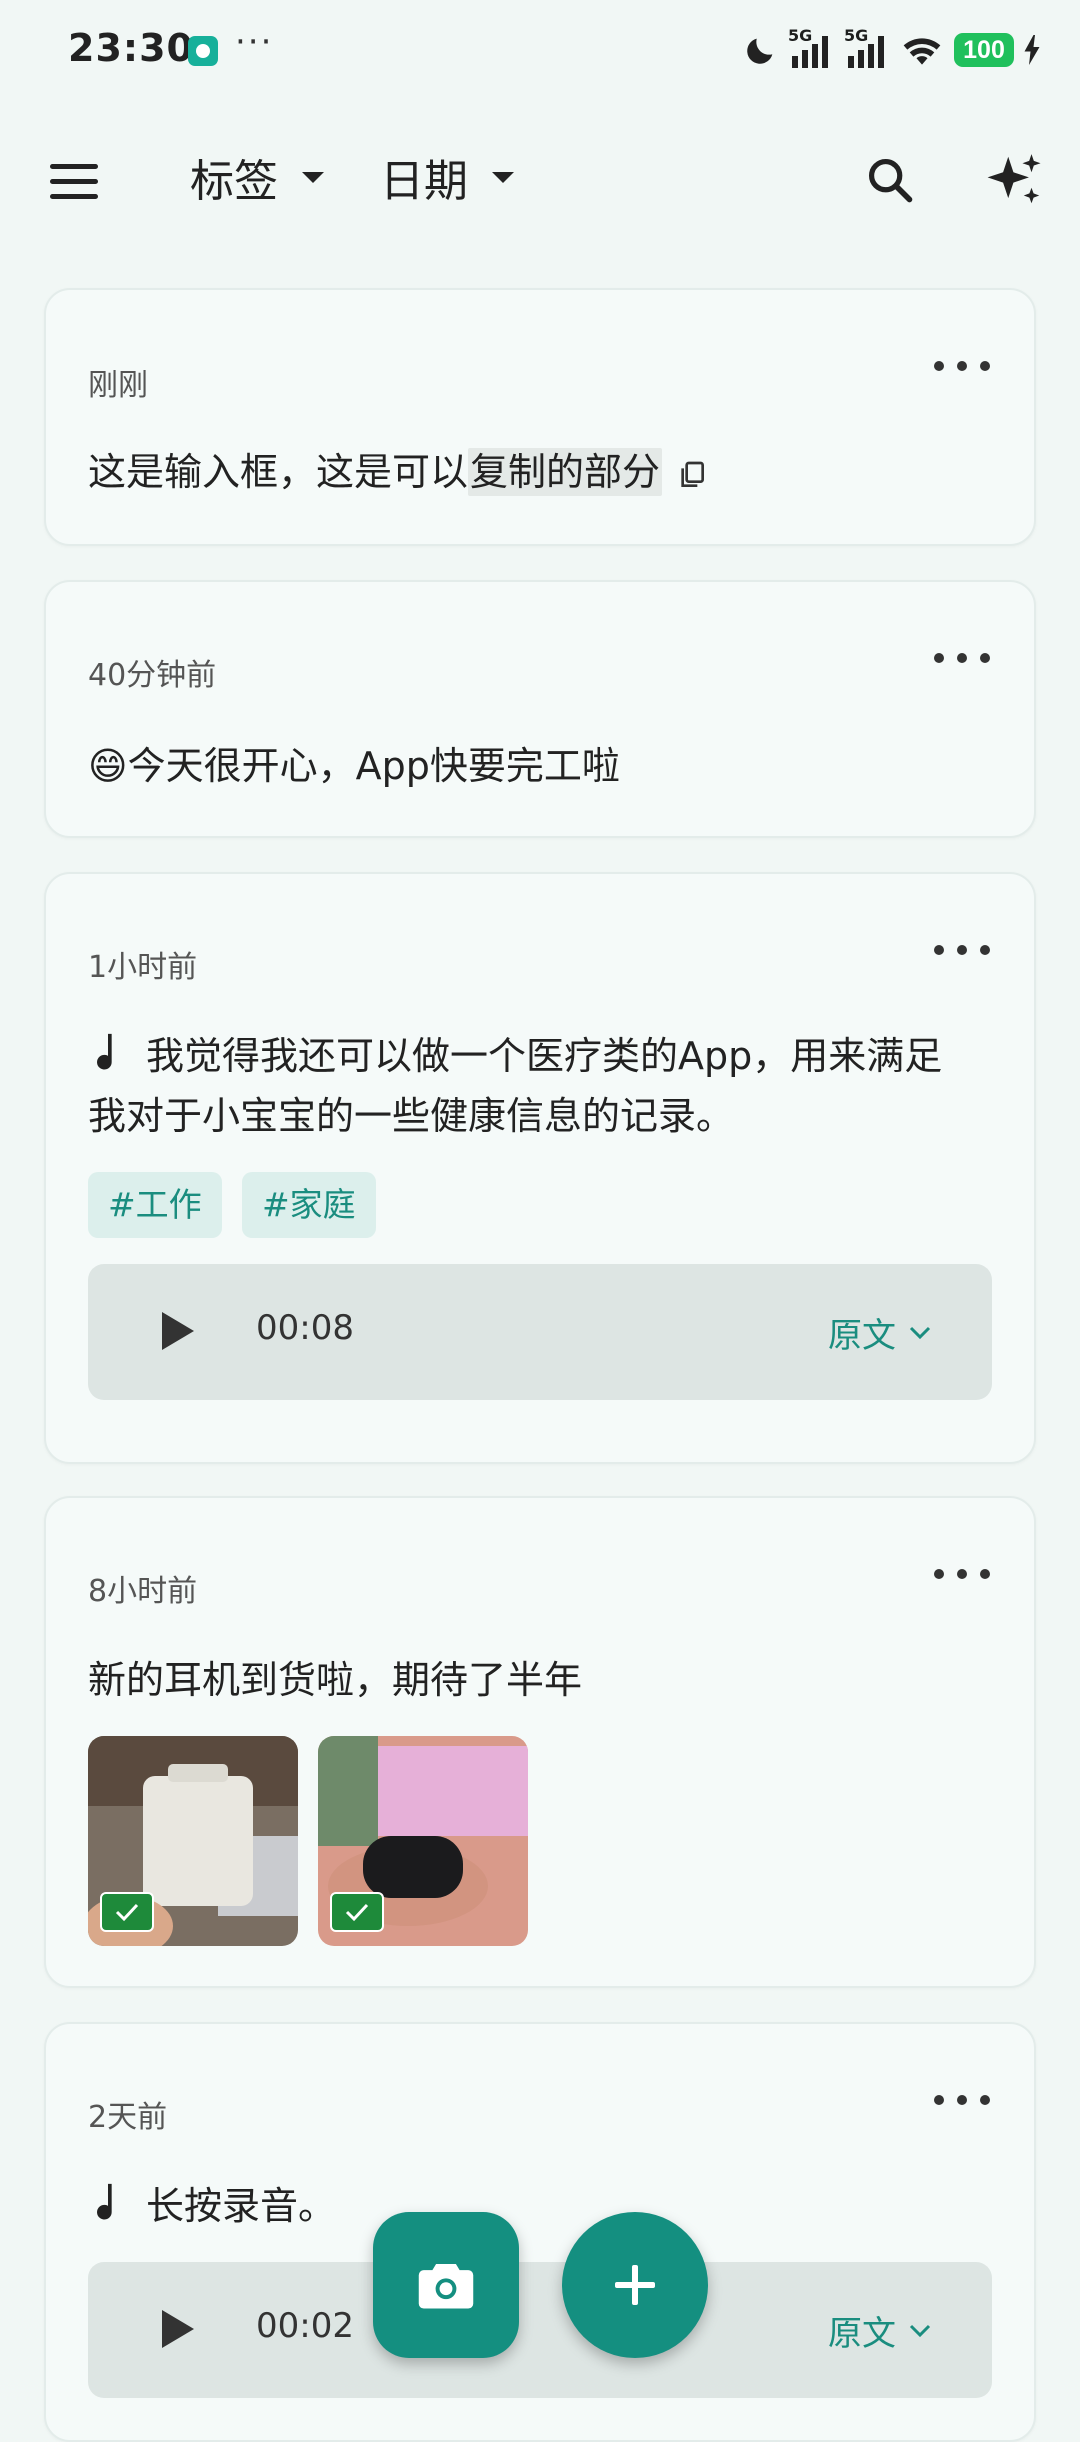 Image resolution: width=1080 pixels, height=2442 pixels. Describe the element at coordinates (811, 48) in the screenshot. I see `signal-1: 5G` at that location.